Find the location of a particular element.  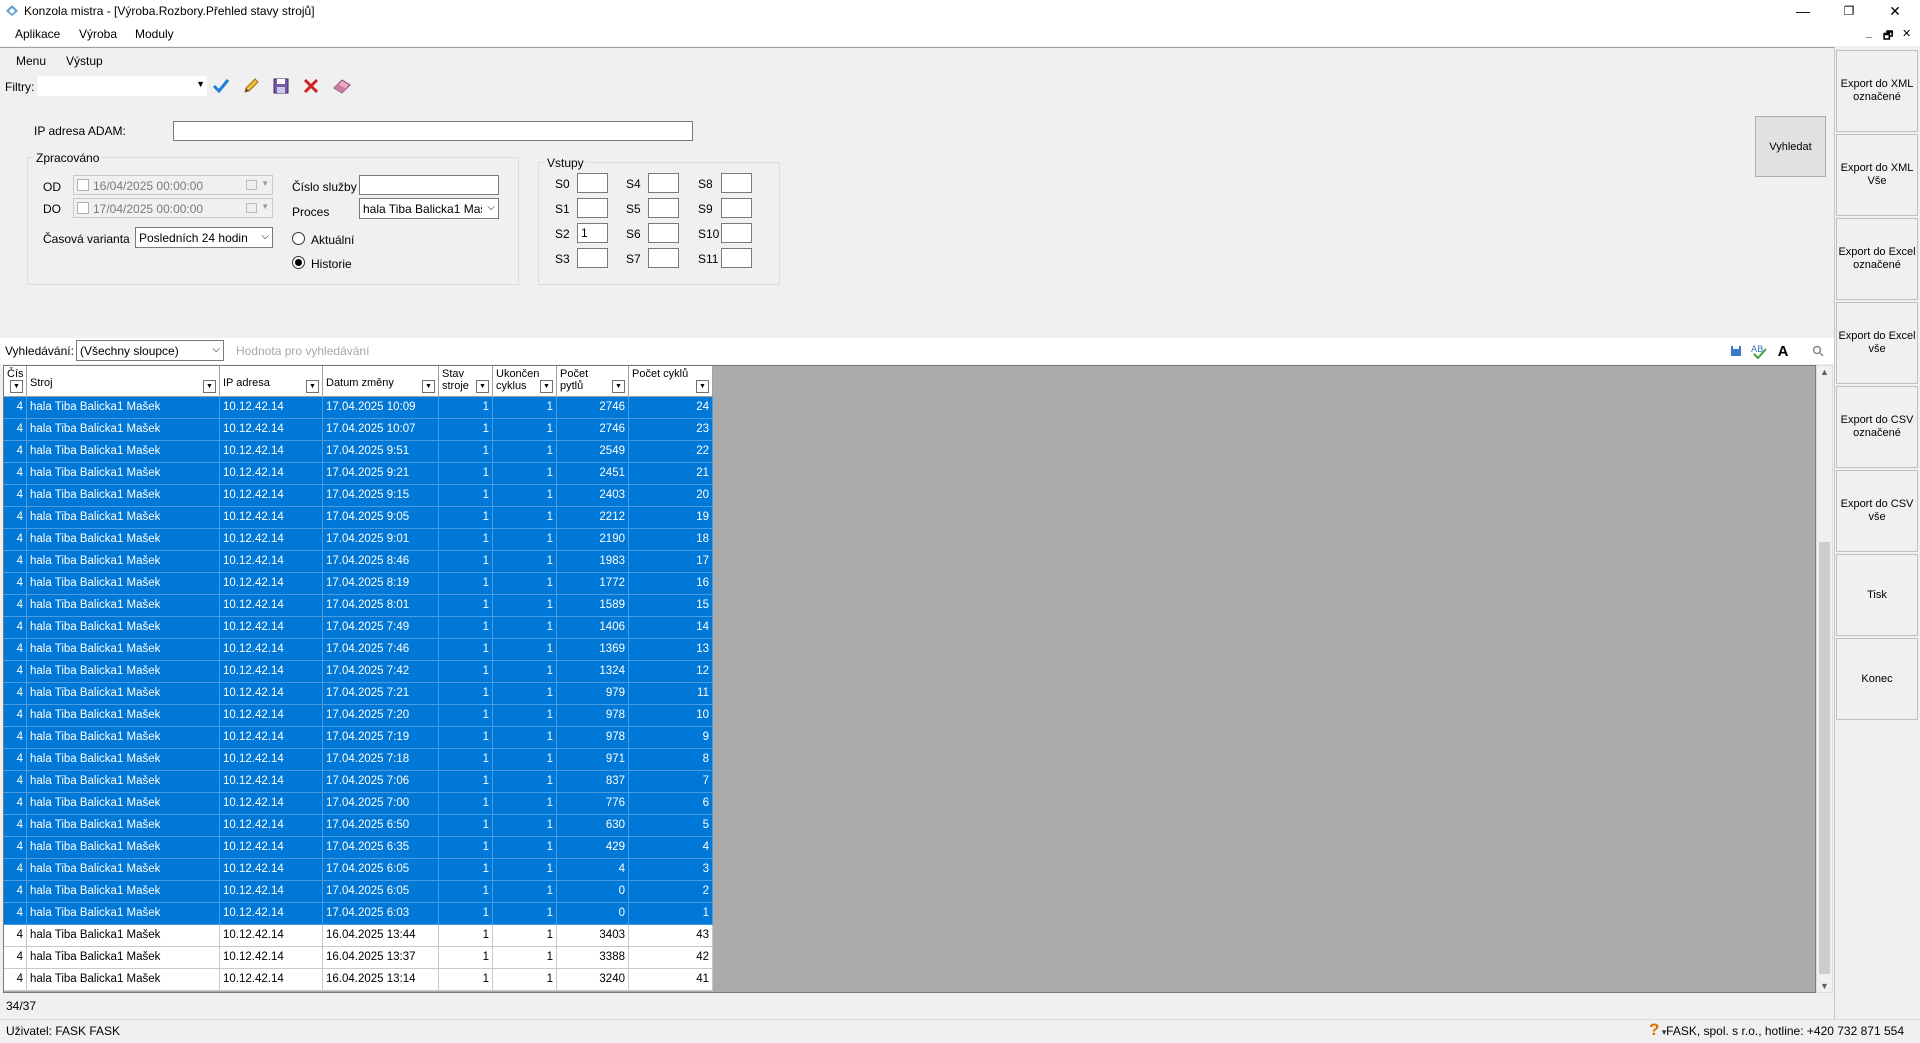

edit-filter-button is located at coordinates (251, 86).